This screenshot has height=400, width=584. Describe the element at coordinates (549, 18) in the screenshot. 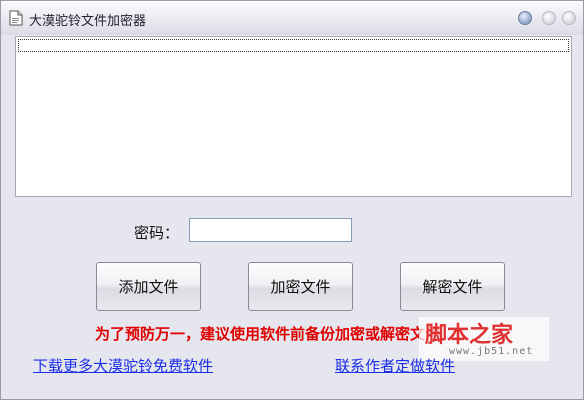

I see `maximize-button` at that location.